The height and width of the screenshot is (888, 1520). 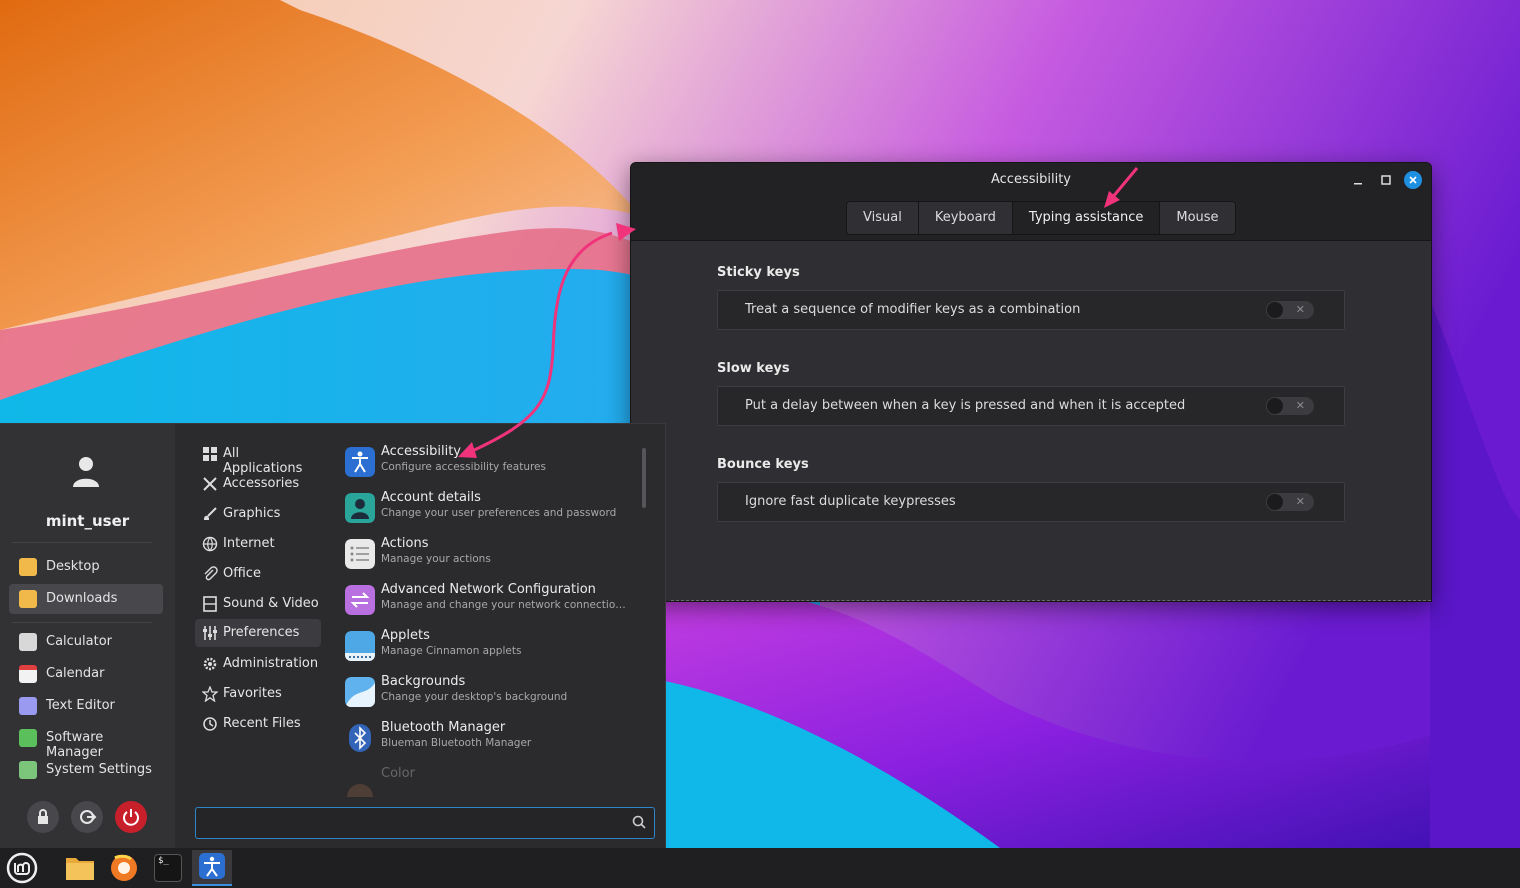 What do you see at coordinates (210, 454) in the screenshot?
I see `grid-icon` at bounding box center [210, 454].